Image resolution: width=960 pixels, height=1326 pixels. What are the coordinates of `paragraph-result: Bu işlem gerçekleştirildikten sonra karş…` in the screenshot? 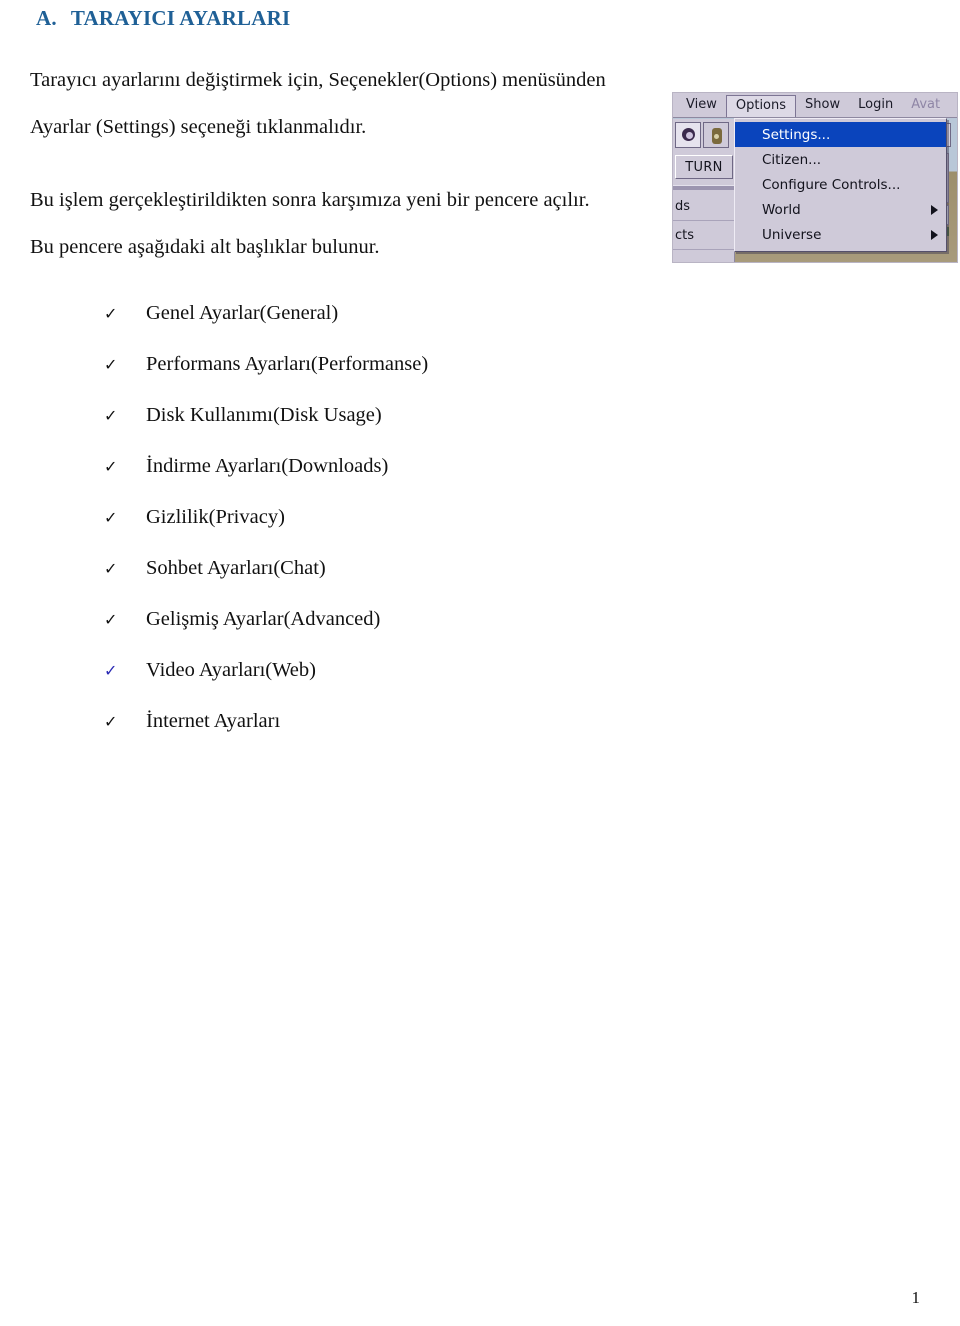 It's located at (310, 224).